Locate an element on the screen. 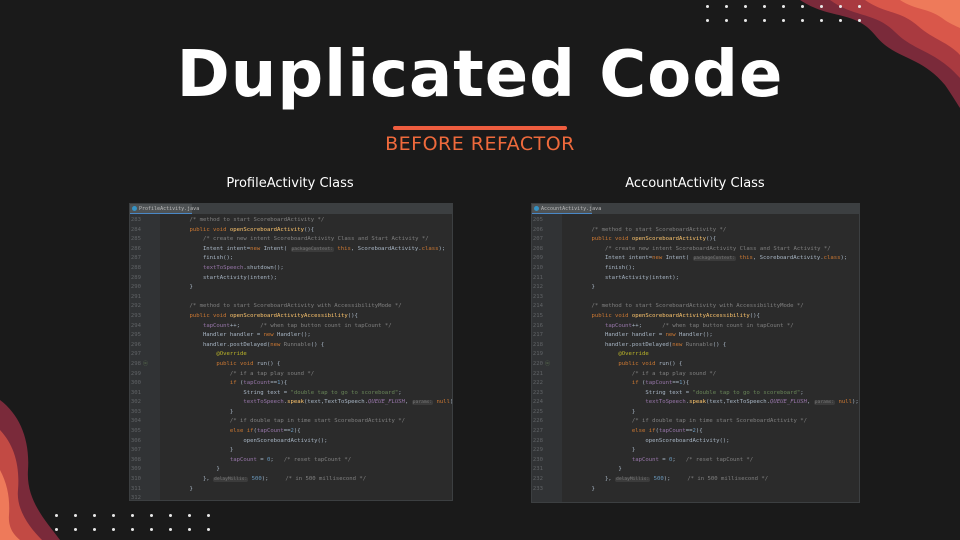 The height and width of the screenshot is (540, 960). code-line: 291 is located at coordinates (291, 298).